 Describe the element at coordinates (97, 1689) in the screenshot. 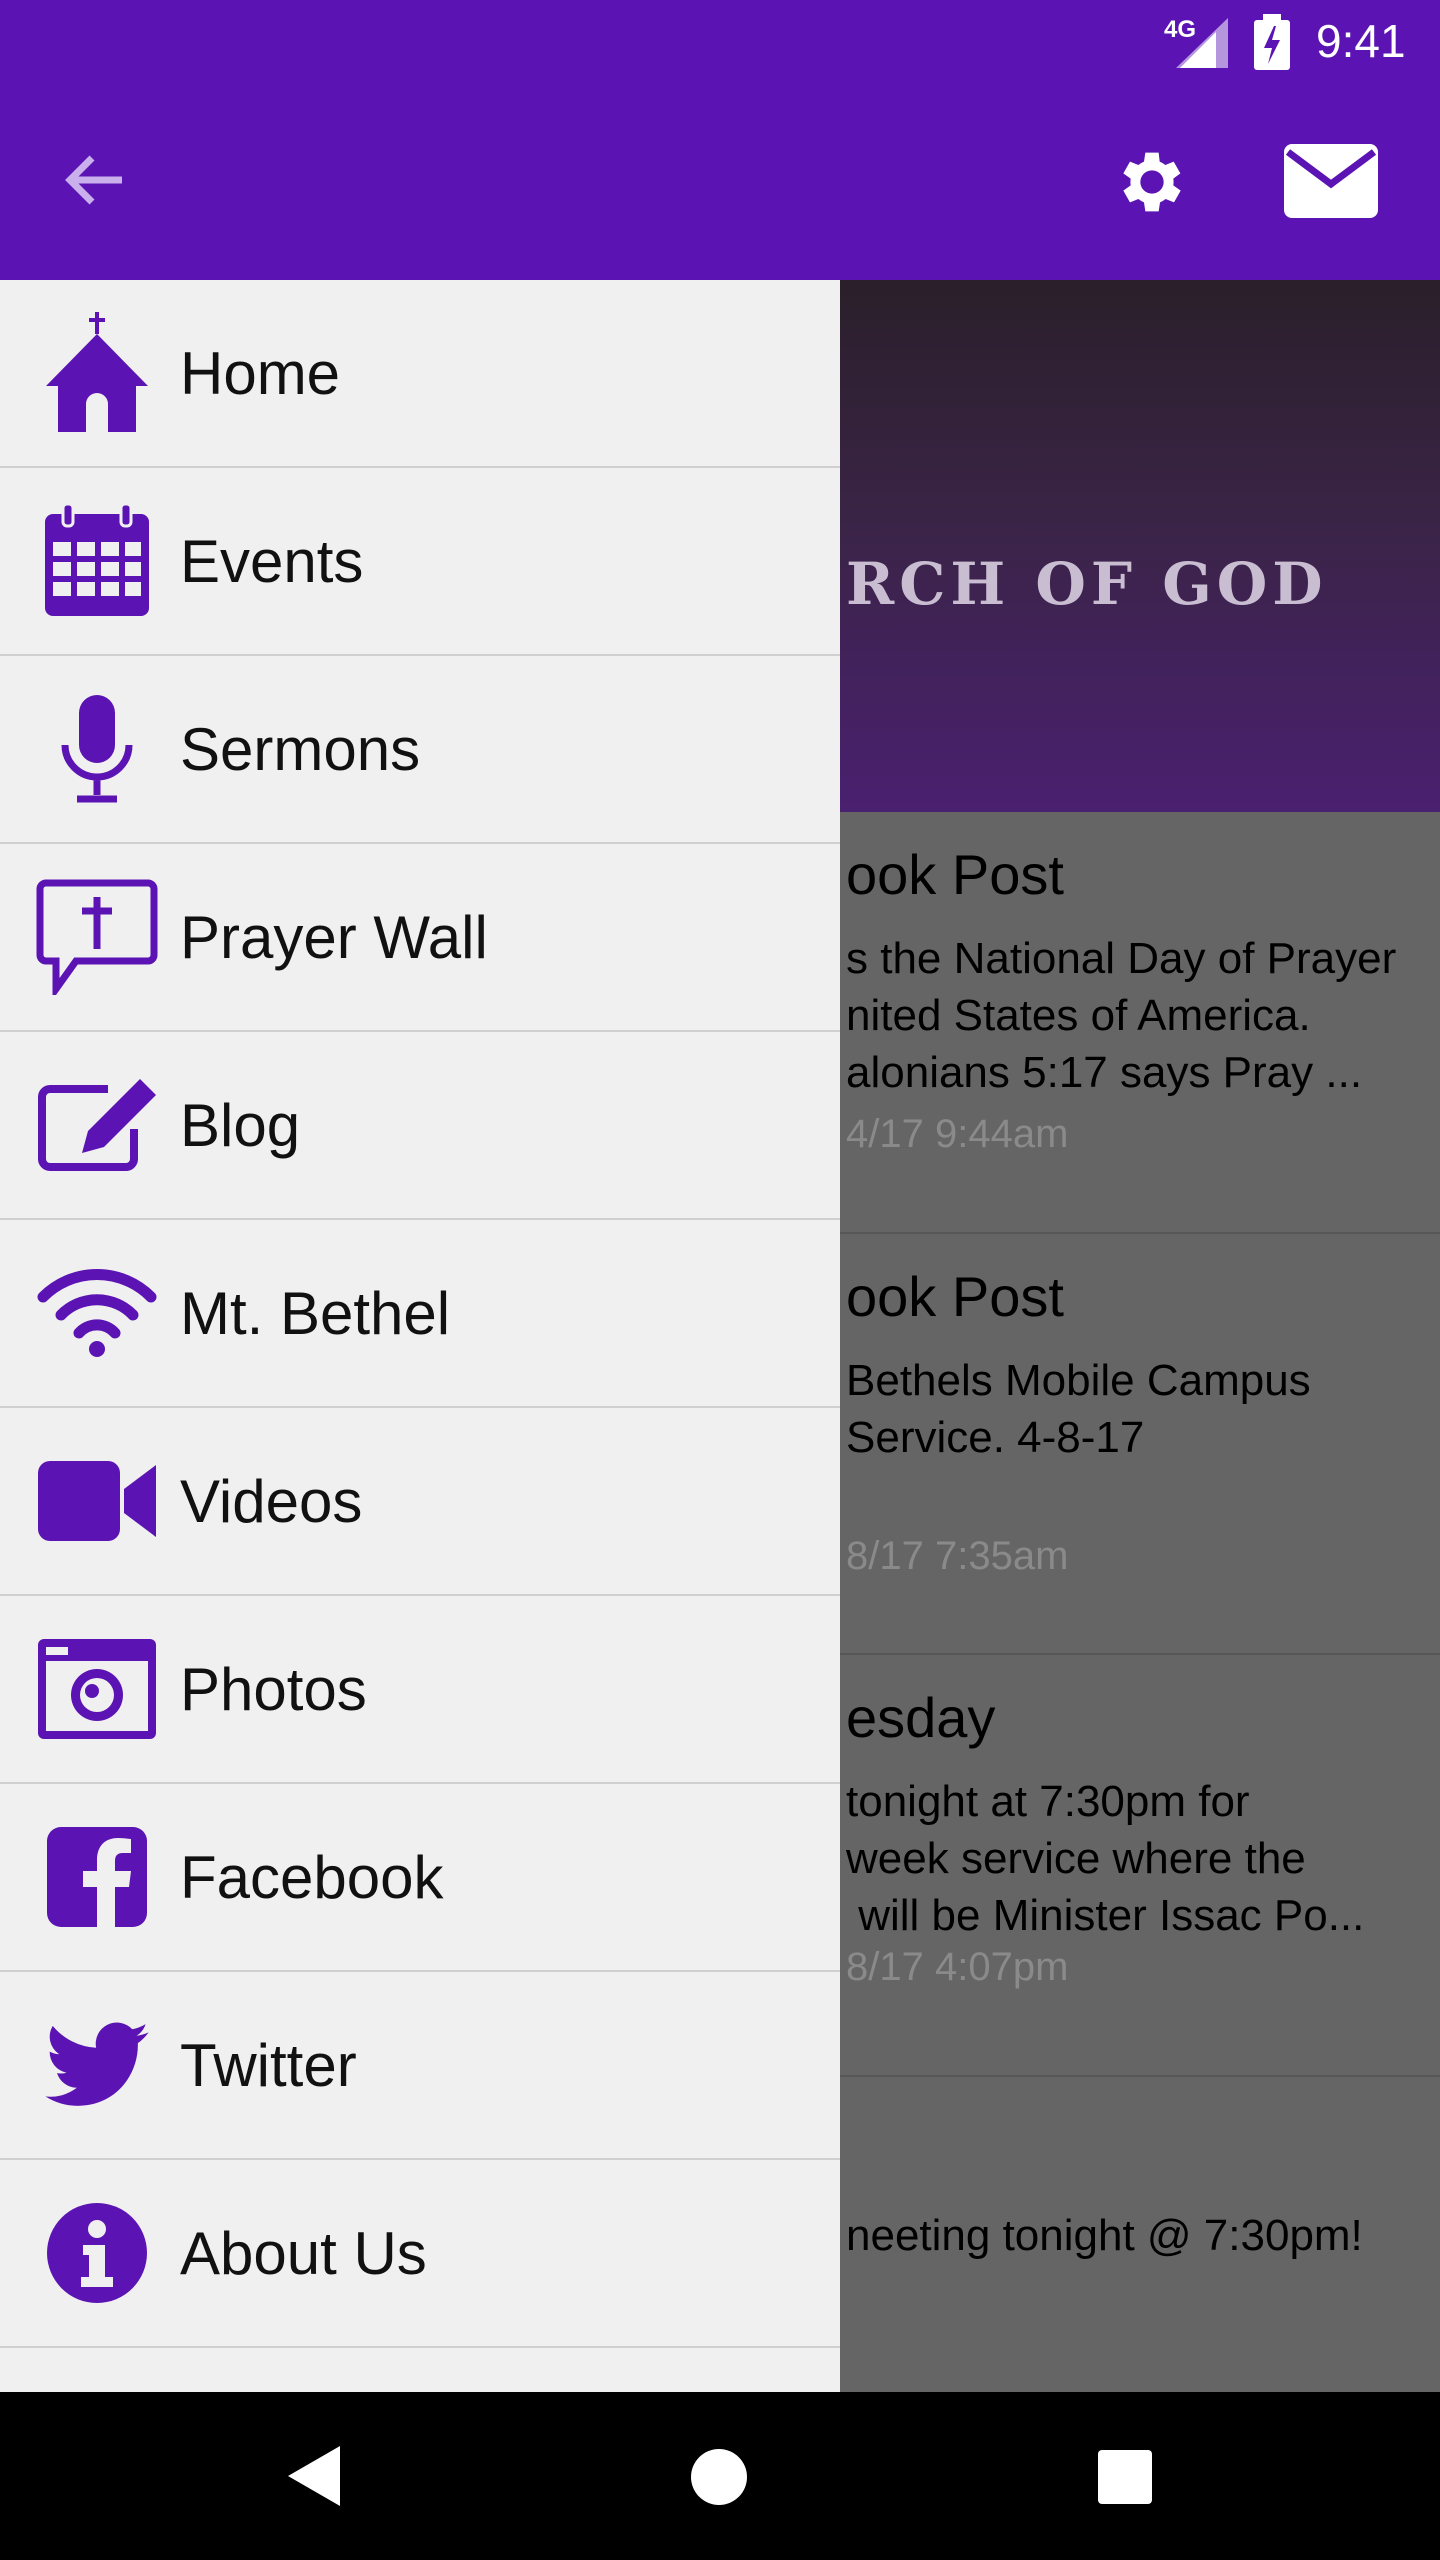

I see `camera-icon` at that location.